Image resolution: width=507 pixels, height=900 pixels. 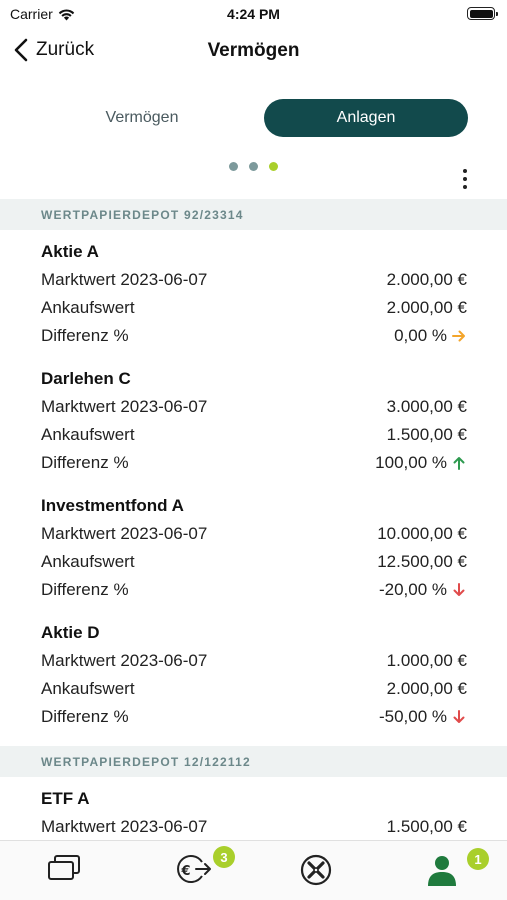 I want to click on row-value: -20,00 %, so click(x=412, y=589).